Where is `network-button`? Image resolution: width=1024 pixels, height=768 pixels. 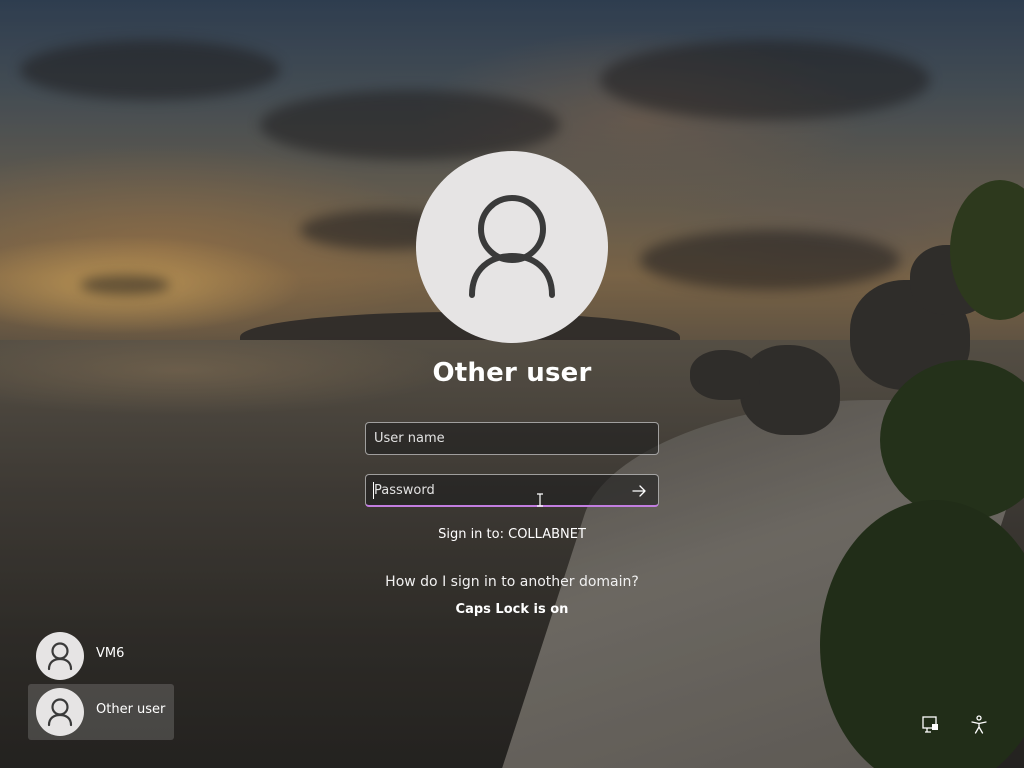 network-button is located at coordinates (931, 725).